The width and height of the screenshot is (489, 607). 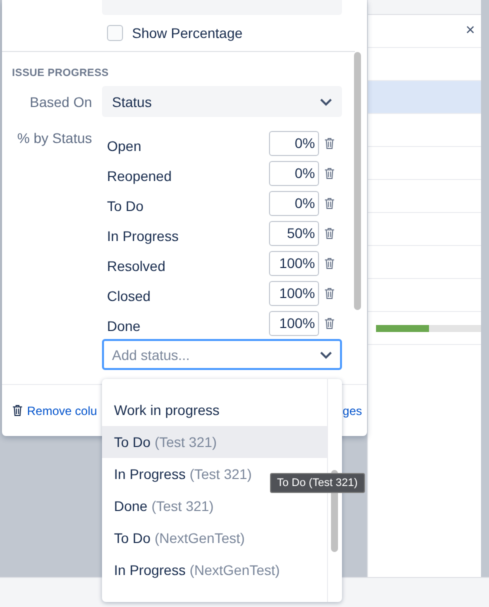 I want to click on scrollbar-thumb, so click(x=357, y=181).